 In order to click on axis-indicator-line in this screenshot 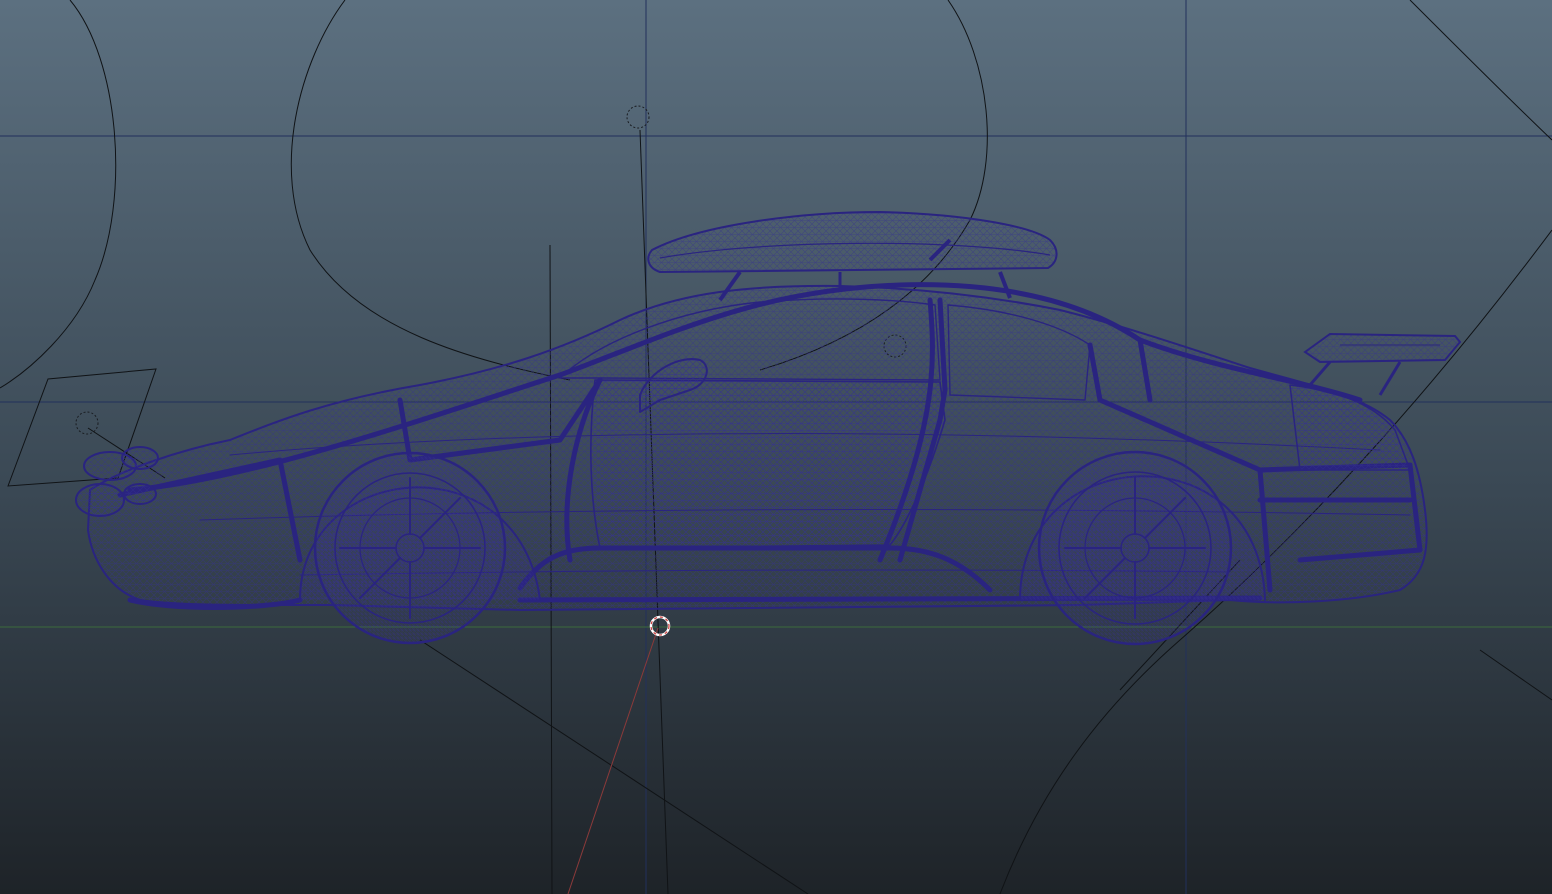, I will do `click(613, 760)`.